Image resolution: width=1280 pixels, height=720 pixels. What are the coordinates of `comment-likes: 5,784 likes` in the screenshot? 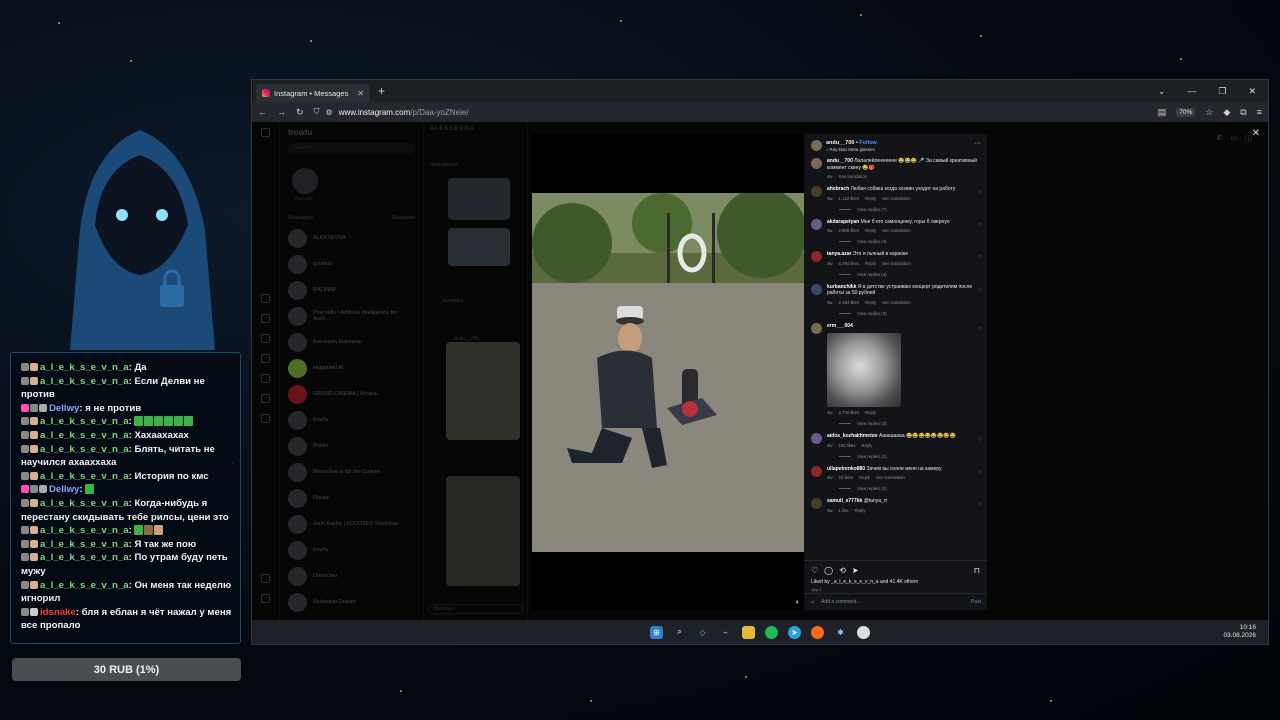 It's located at (849, 263).